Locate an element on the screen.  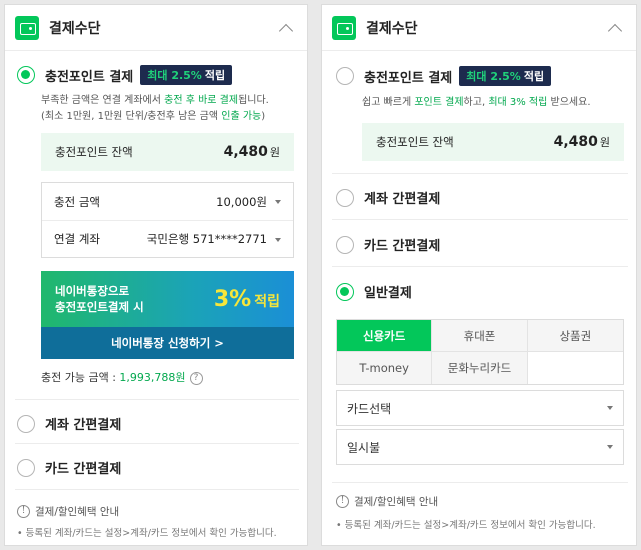
linked-account-label: 연결 계좌 is located at coordinates (77, 239).